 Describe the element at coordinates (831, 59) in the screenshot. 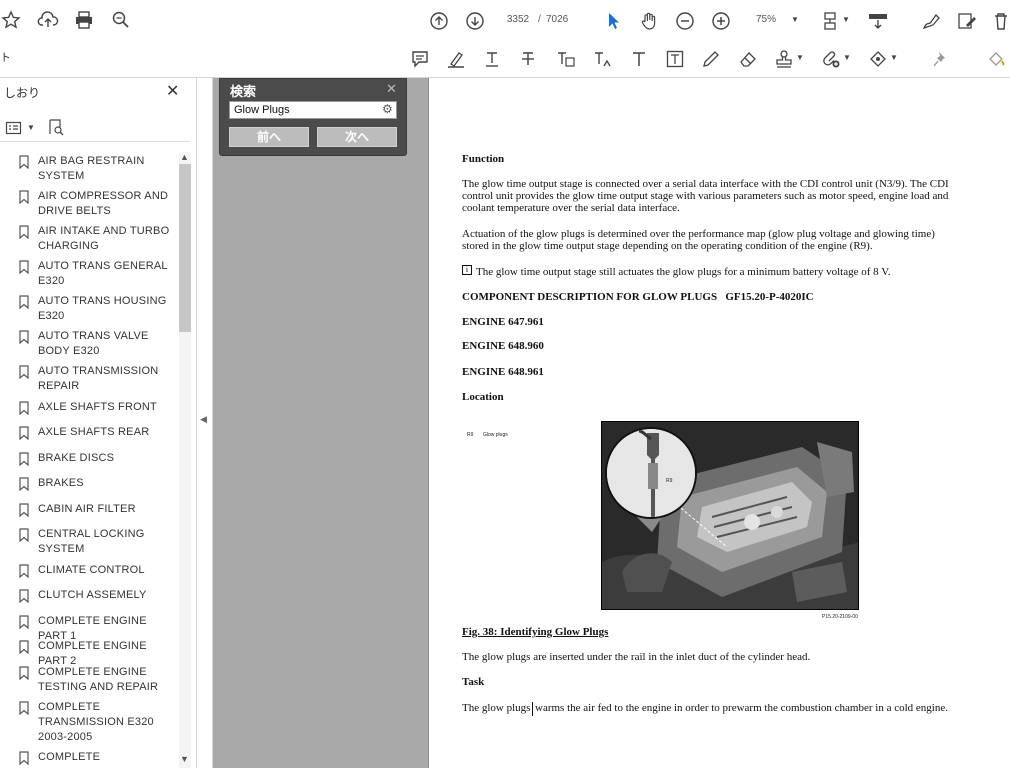

I see `attach-file-icon` at that location.